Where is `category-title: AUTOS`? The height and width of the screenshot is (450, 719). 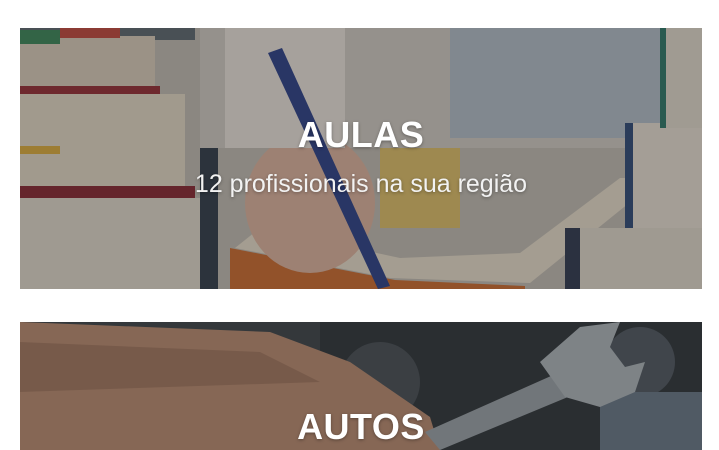 category-title: AUTOS is located at coordinates (361, 426).